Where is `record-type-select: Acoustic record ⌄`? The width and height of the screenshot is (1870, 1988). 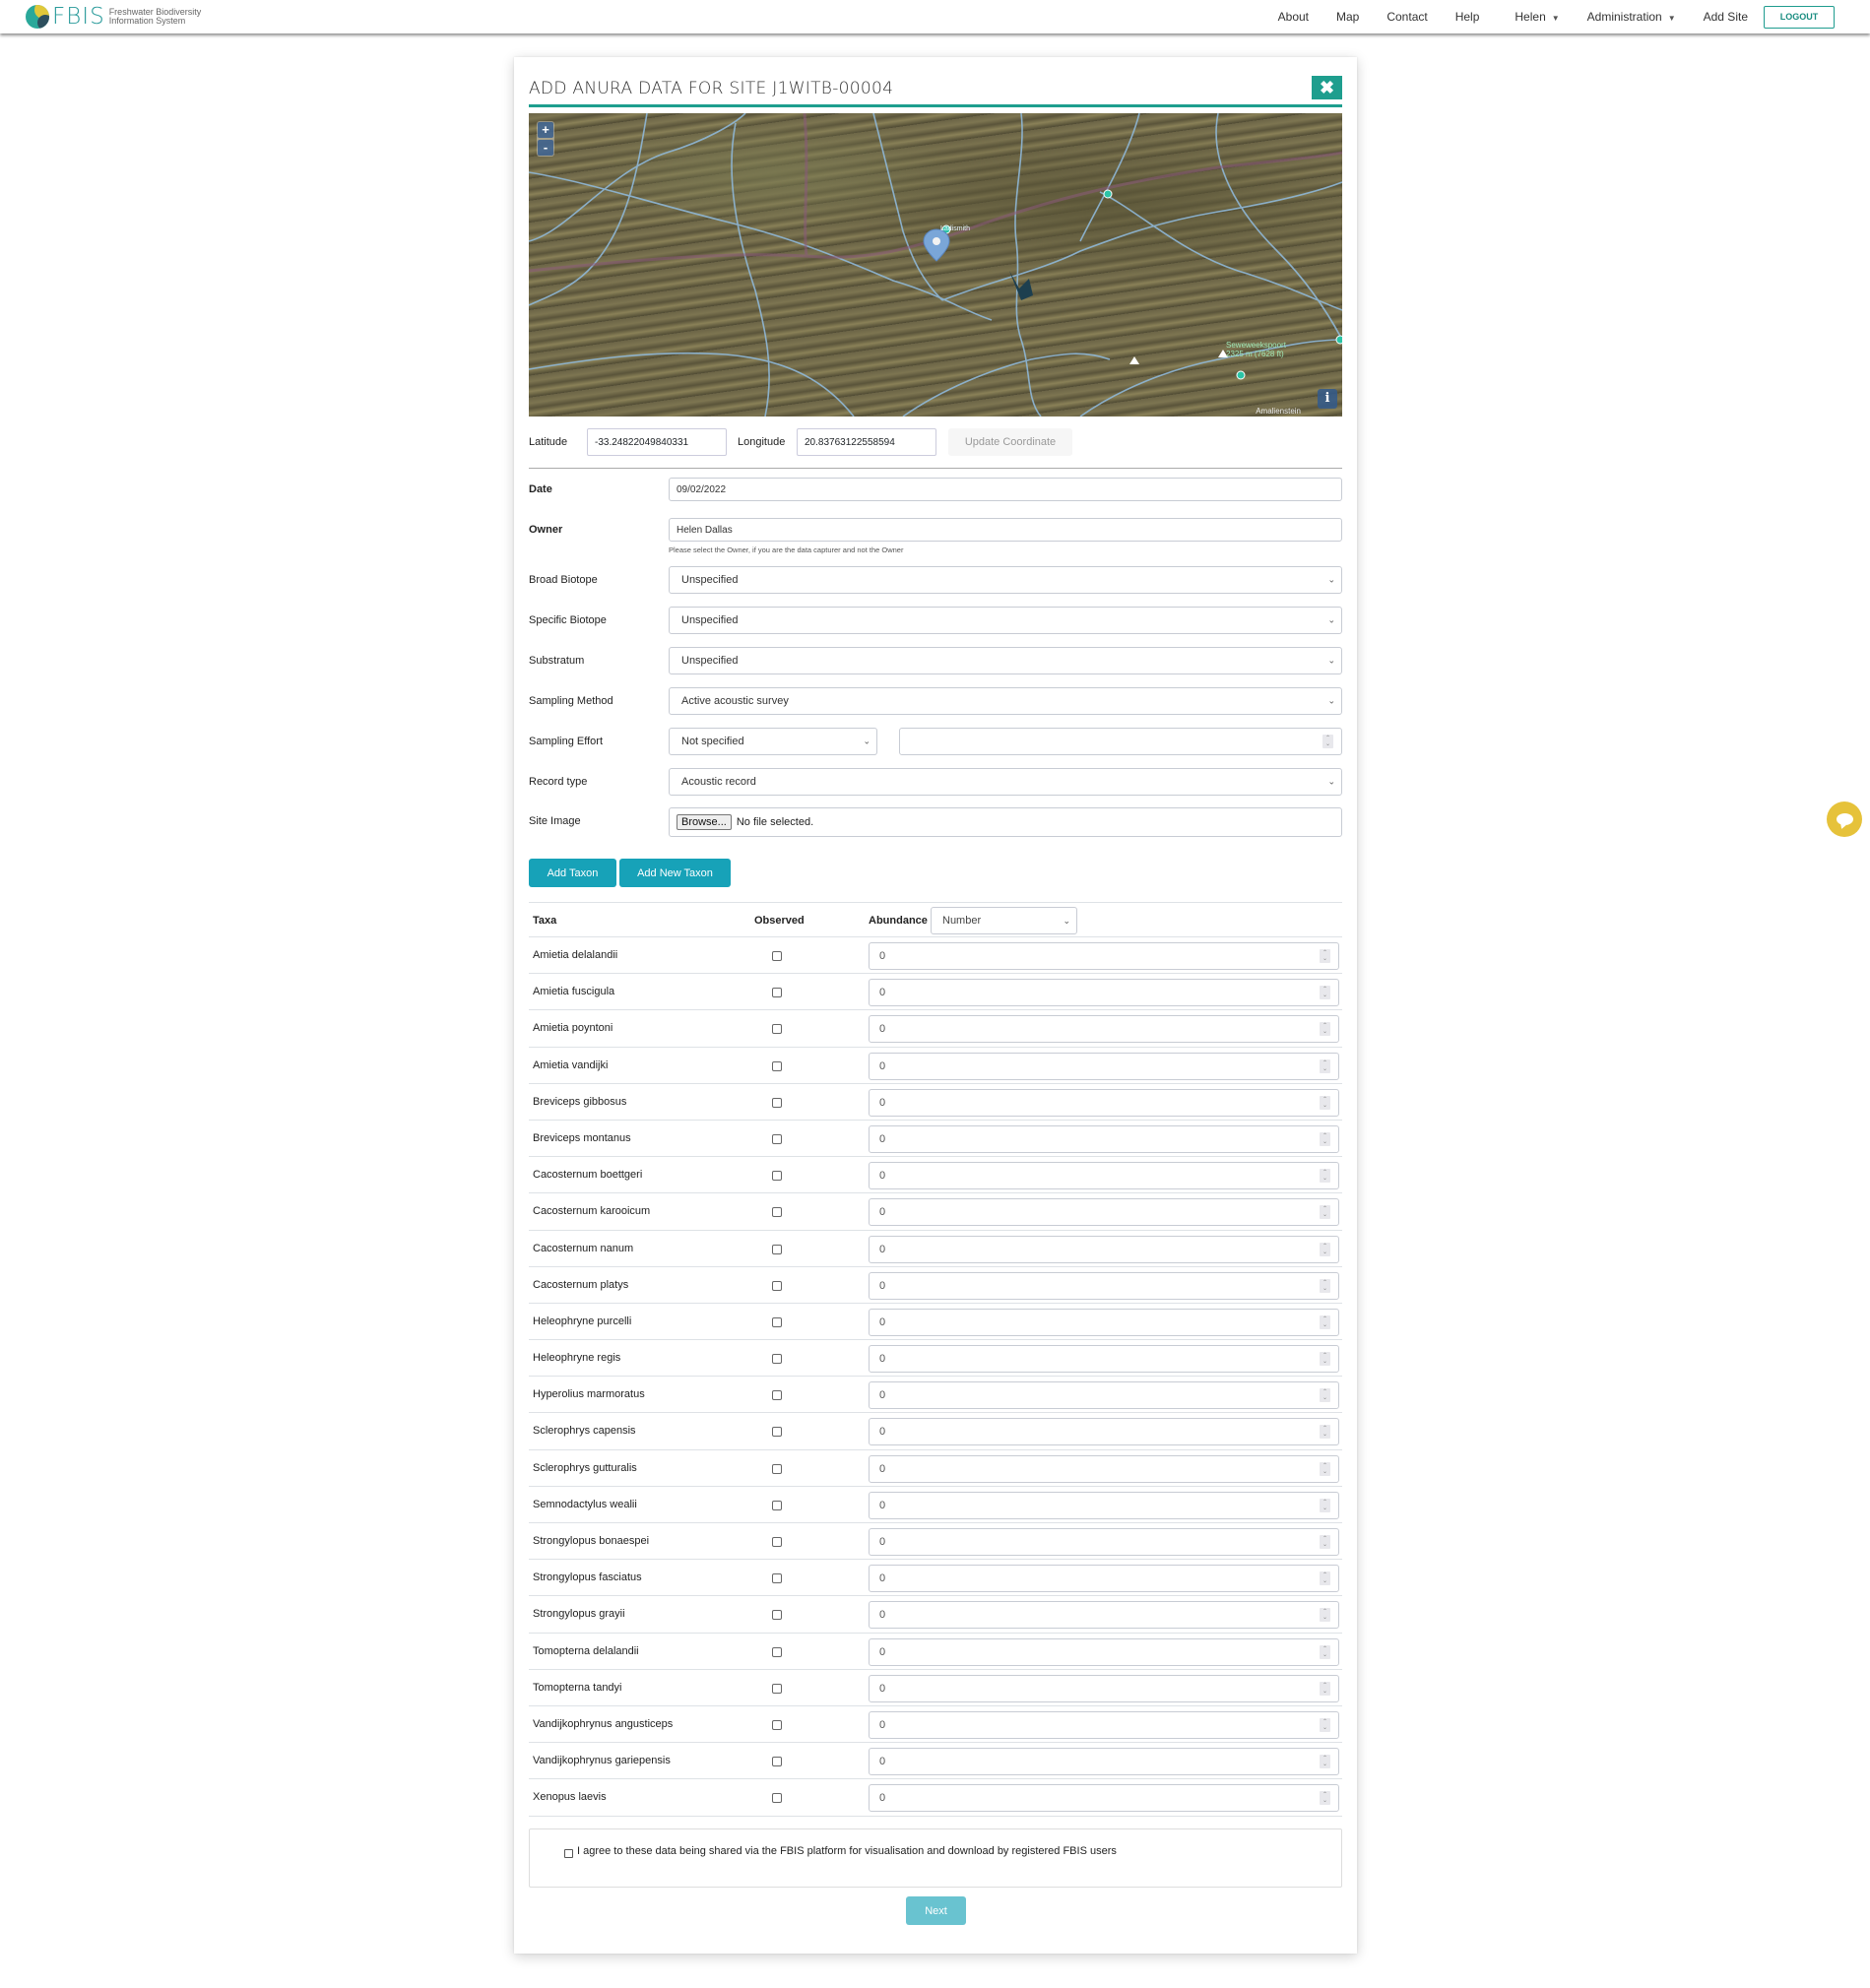 record-type-select: Acoustic record ⌄ is located at coordinates (1006, 782).